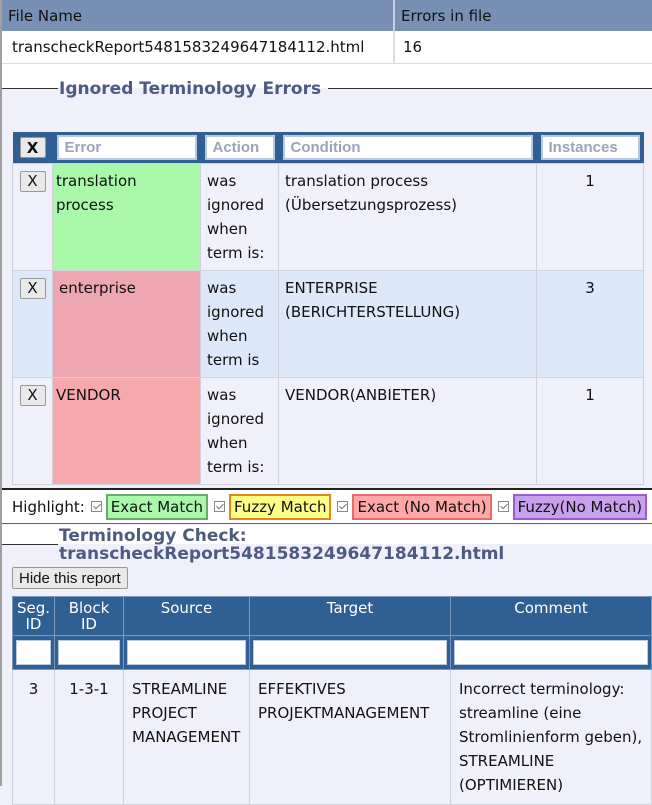 Image resolution: width=652 pixels, height=805 pixels. What do you see at coordinates (343, 506) in the screenshot?
I see `exact-no-match-checkbox` at bounding box center [343, 506].